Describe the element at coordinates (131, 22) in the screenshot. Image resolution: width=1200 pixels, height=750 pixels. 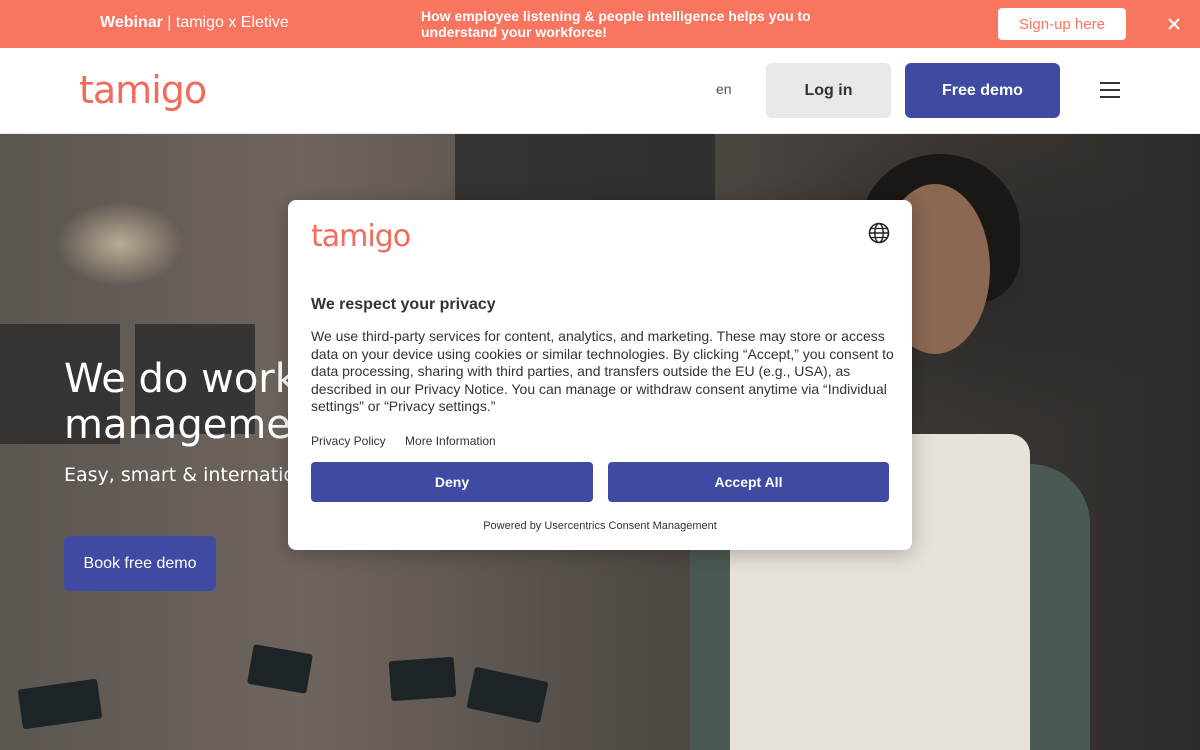
I see `banner-tag-bold: Webinar` at that location.